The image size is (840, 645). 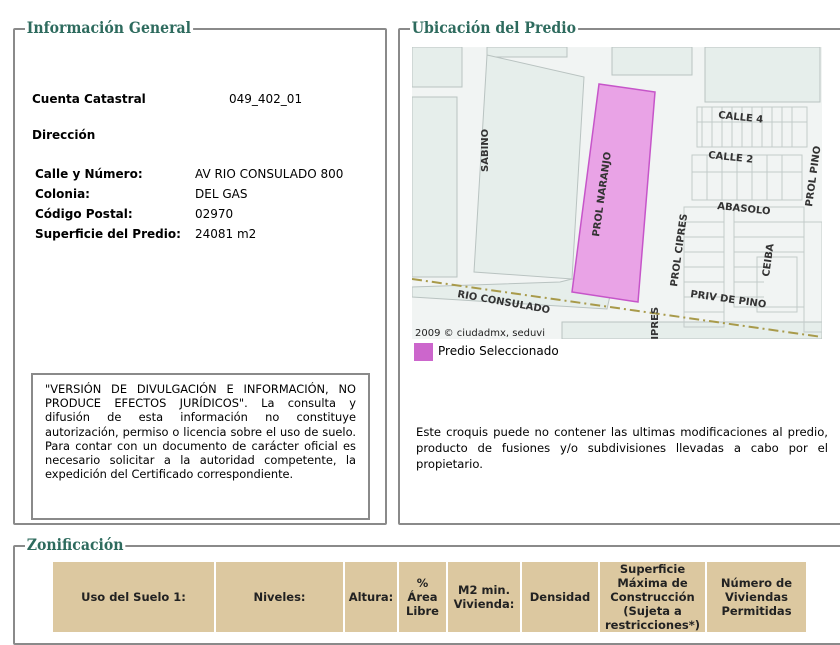 What do you see at coordinates (133, 597) in the screenshot?
I see `col-uso-suelo: Uso del Suelo 1:` at bounding box center [133, 597].